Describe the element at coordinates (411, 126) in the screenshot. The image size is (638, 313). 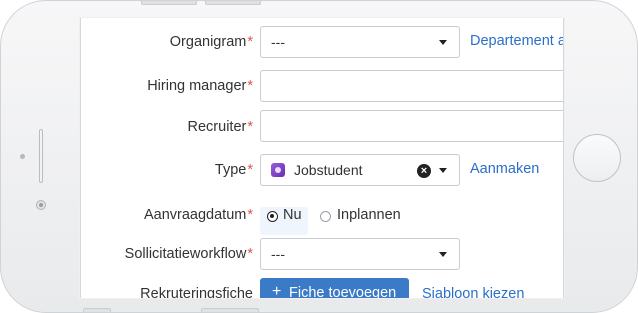
I see `recruiter-input` at that location.